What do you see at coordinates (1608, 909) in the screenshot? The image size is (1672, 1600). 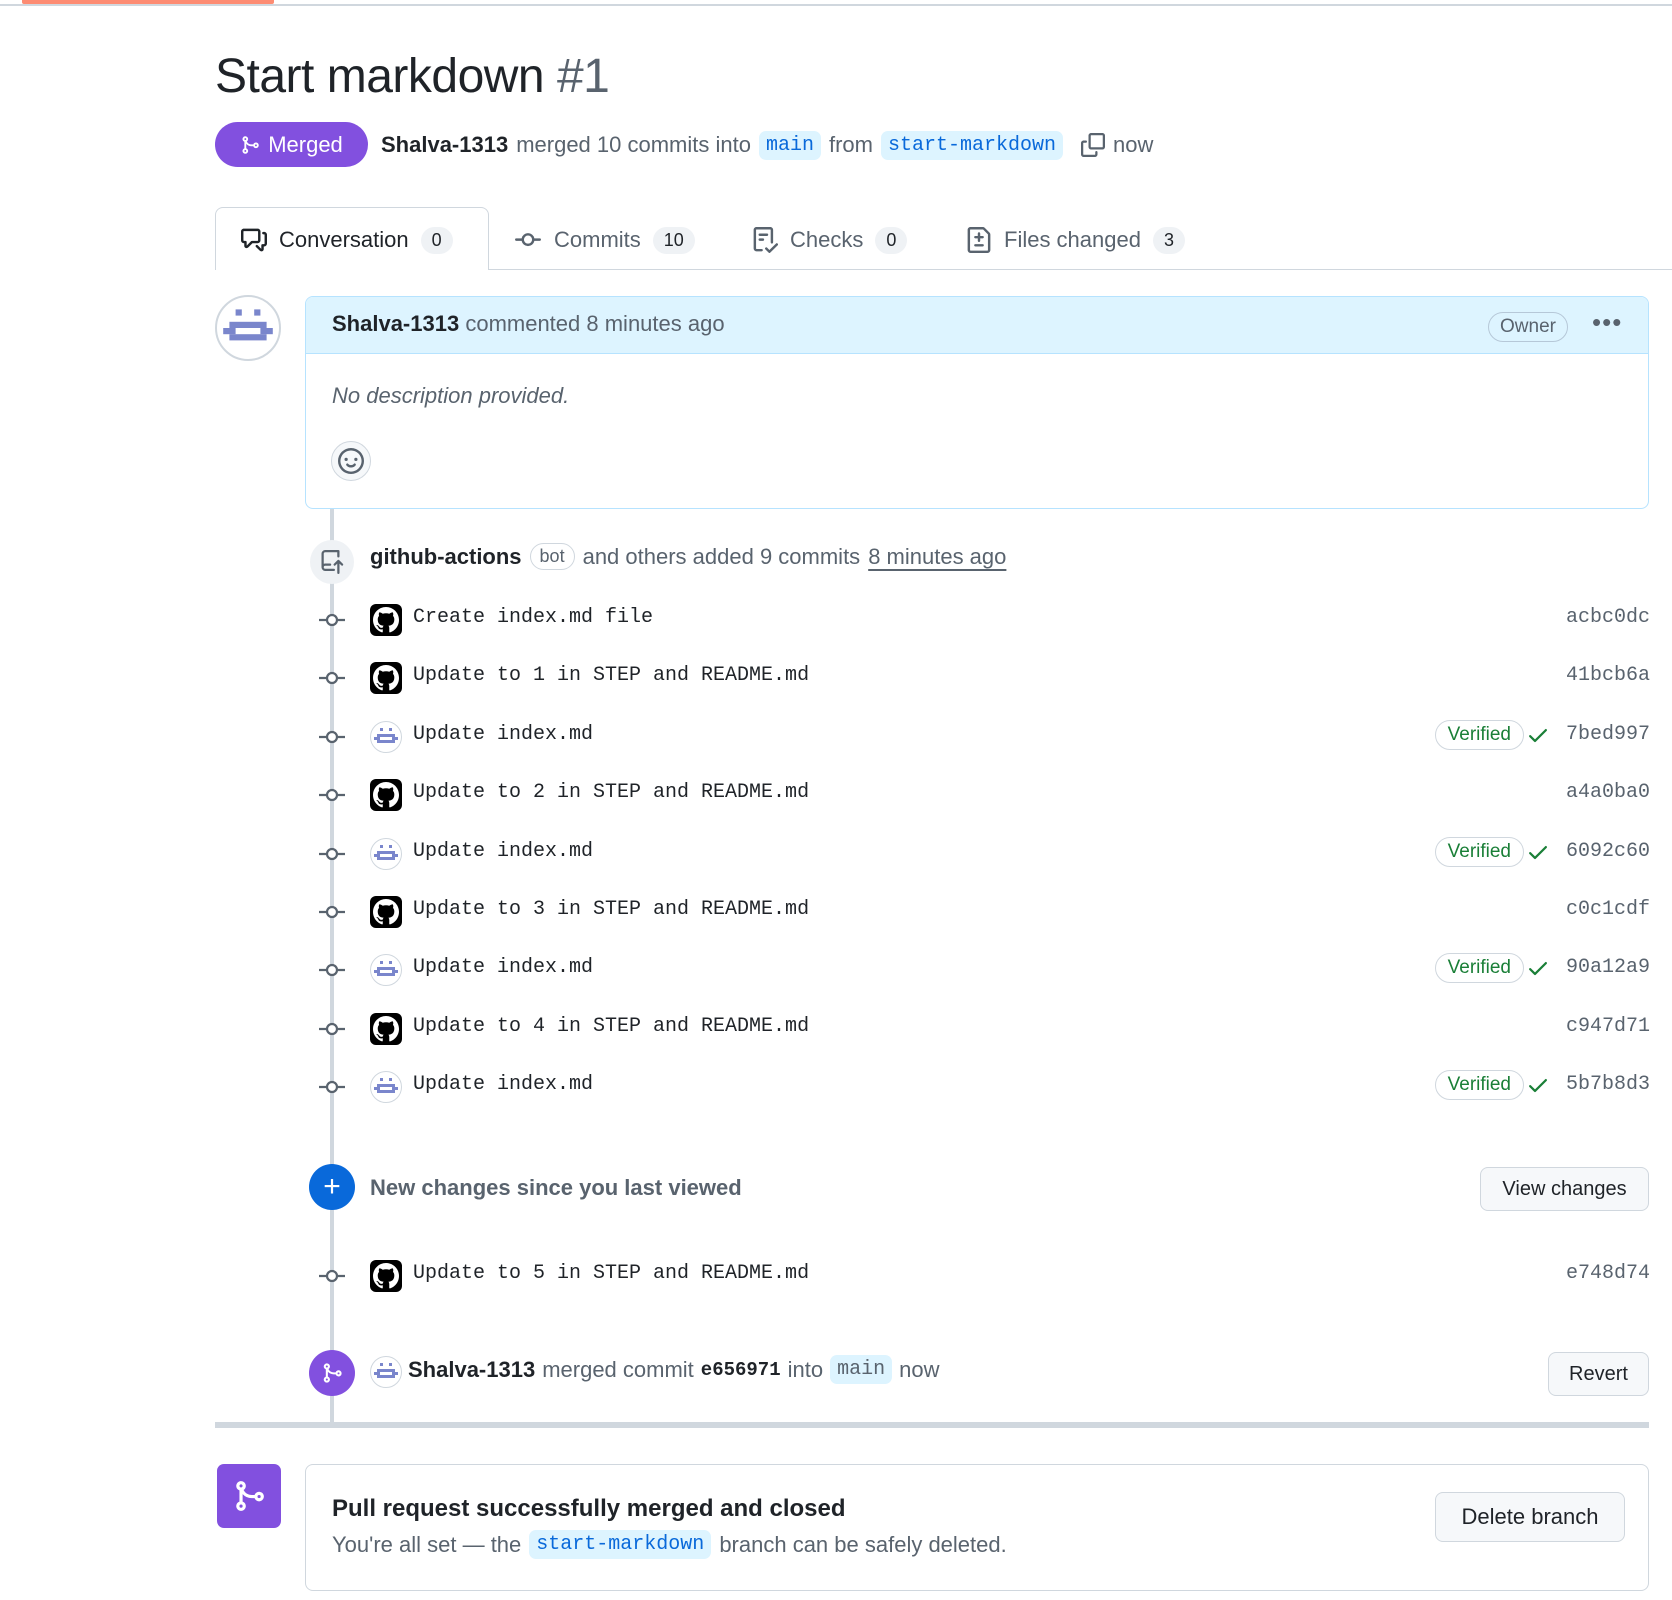 I see `commit-sha-link: c0c1cdf` at bounding box center [1608, 909].